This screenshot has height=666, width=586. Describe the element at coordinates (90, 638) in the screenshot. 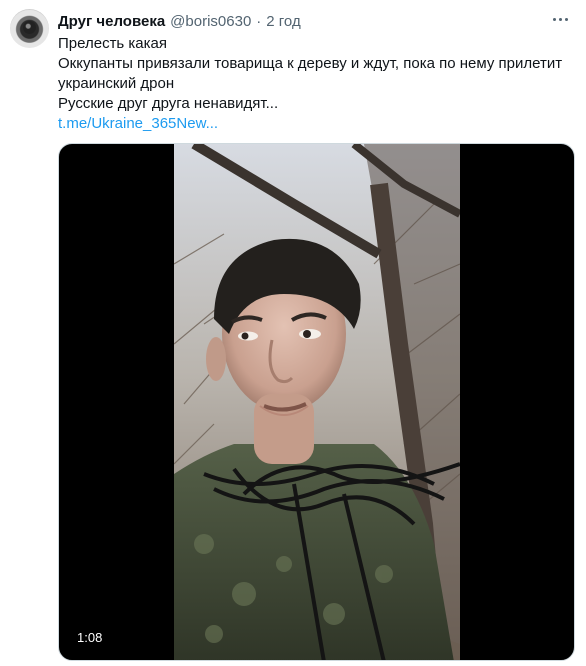

I see `video-duration: 1:08` at that location.